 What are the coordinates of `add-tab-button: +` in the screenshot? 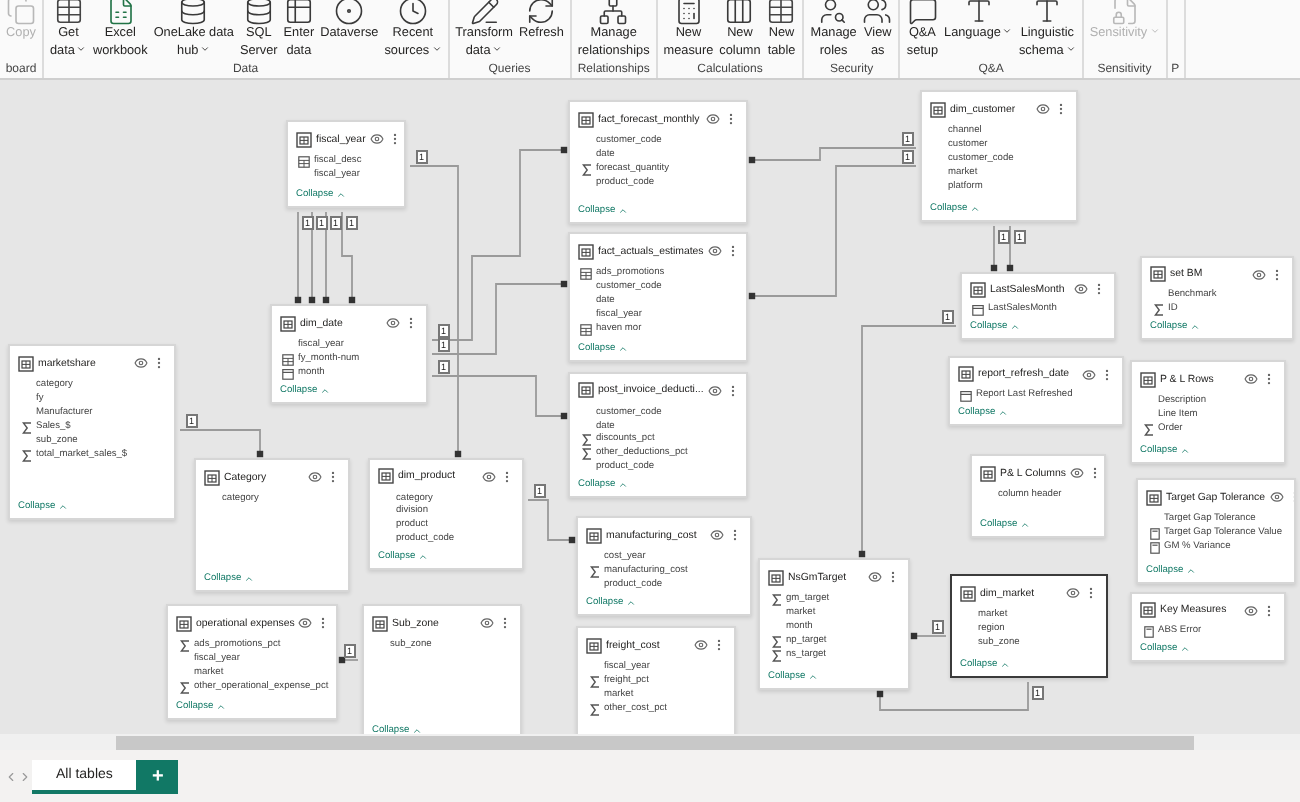 It's located at (157, 777).